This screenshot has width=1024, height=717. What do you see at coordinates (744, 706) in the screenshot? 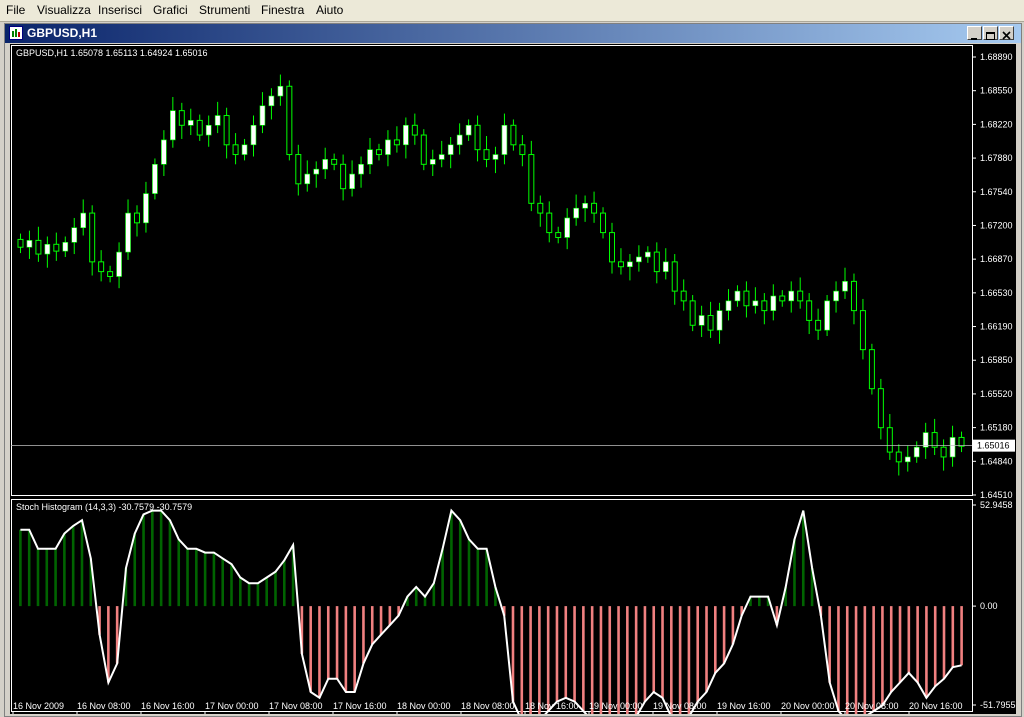
I see `time-axis-label: 19 Nov 16:00` at bounding box center [744, 706].